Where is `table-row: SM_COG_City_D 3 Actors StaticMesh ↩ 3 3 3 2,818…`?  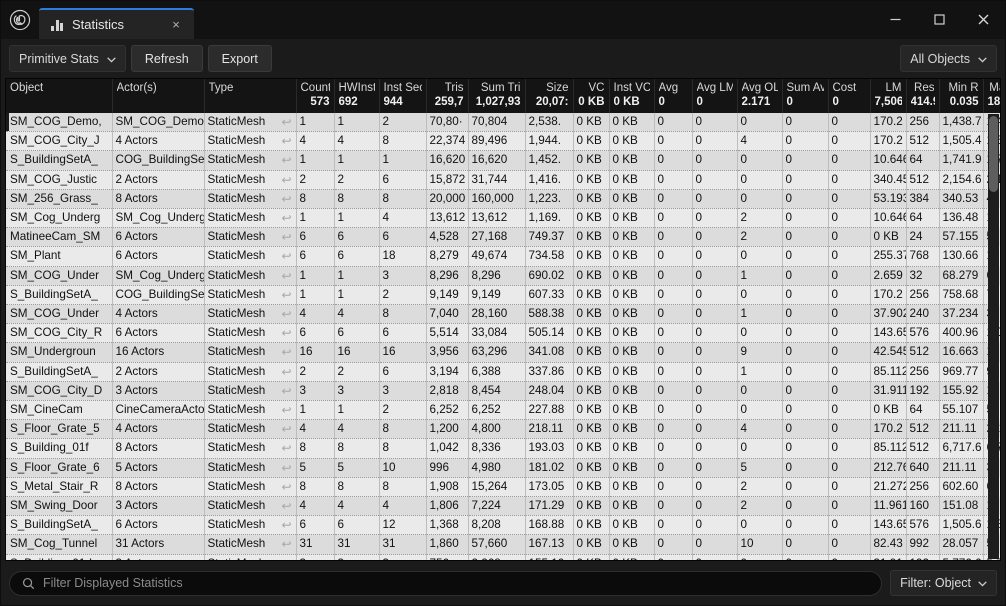
table-row: SM_COG_City_D 3 Actors StaticMesh ↩ 3 3 3 2,818… is located at coordinates (503, 391).